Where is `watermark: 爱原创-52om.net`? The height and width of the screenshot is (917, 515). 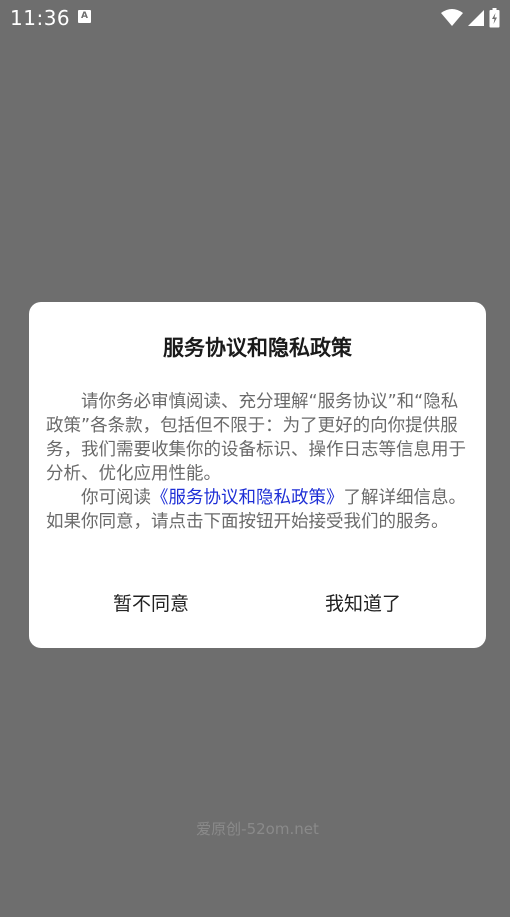
watermark: 爱原创-52om.net is located at coordinates (257, 829).